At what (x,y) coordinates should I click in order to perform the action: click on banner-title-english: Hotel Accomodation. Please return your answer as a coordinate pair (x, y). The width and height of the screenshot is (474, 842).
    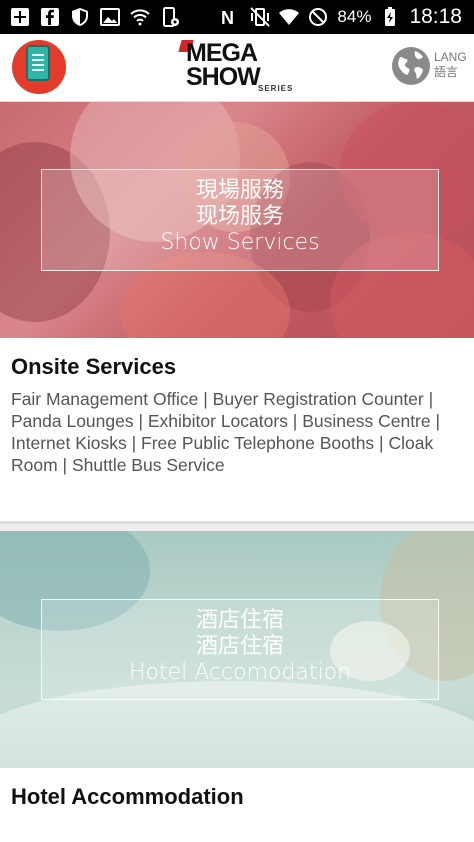
    Looking at the image, I should click on (240, 672).